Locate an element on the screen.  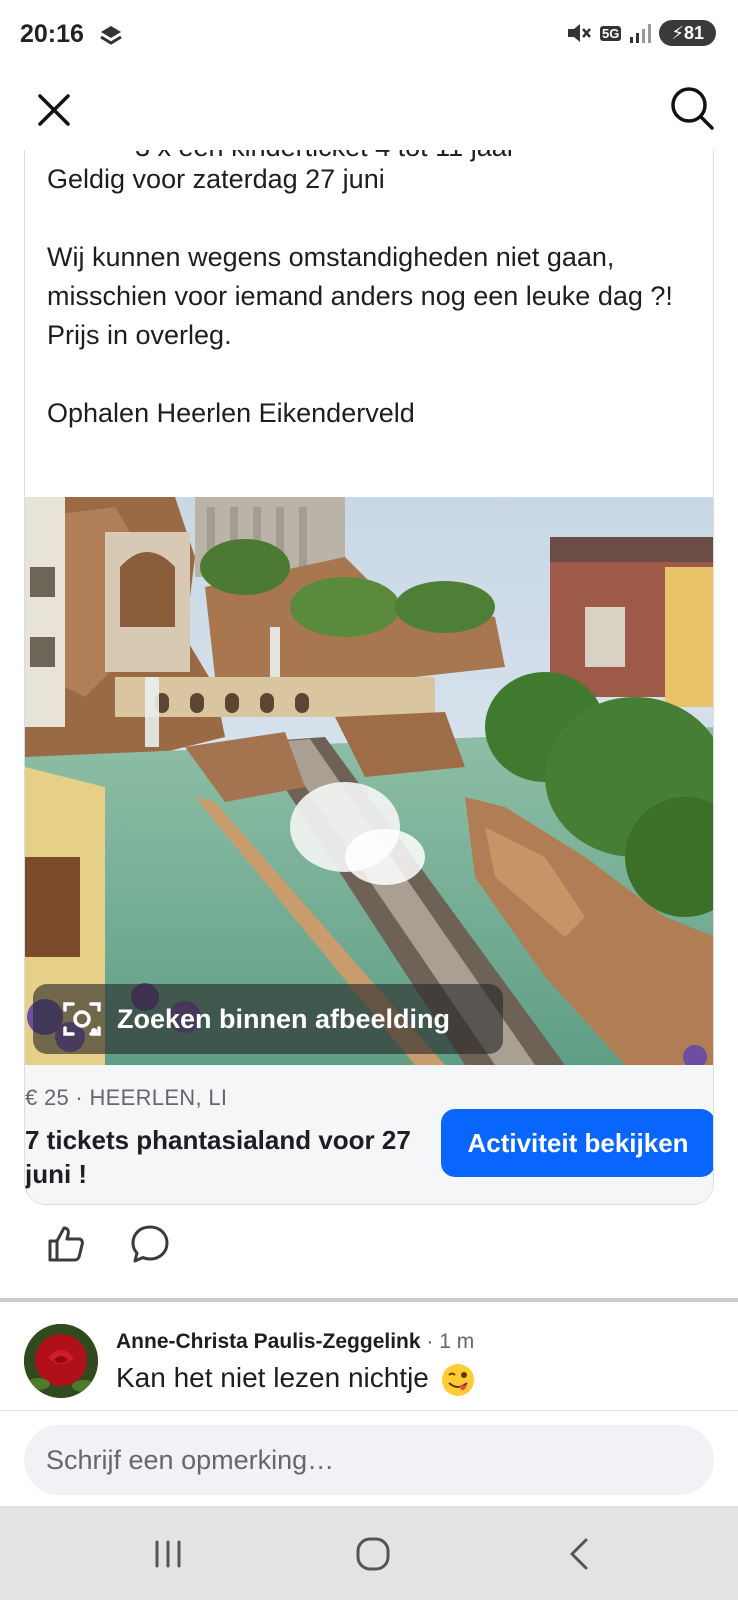
comment-composer is located at coordinates (369, 1458).